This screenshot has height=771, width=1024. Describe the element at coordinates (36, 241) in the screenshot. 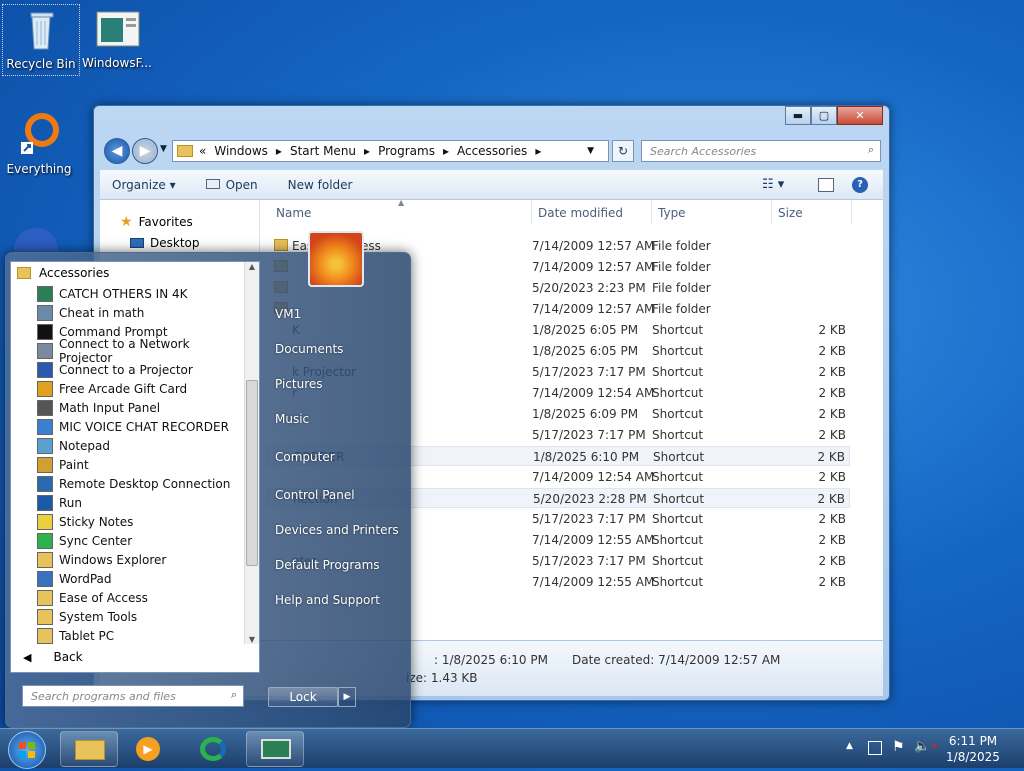

I see `desktop-partial-icon` at that location.